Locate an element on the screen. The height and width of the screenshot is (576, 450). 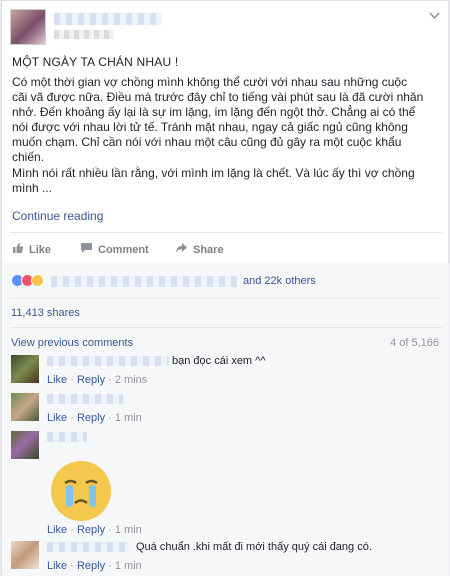
post-header is located at coordinates (226, 27).